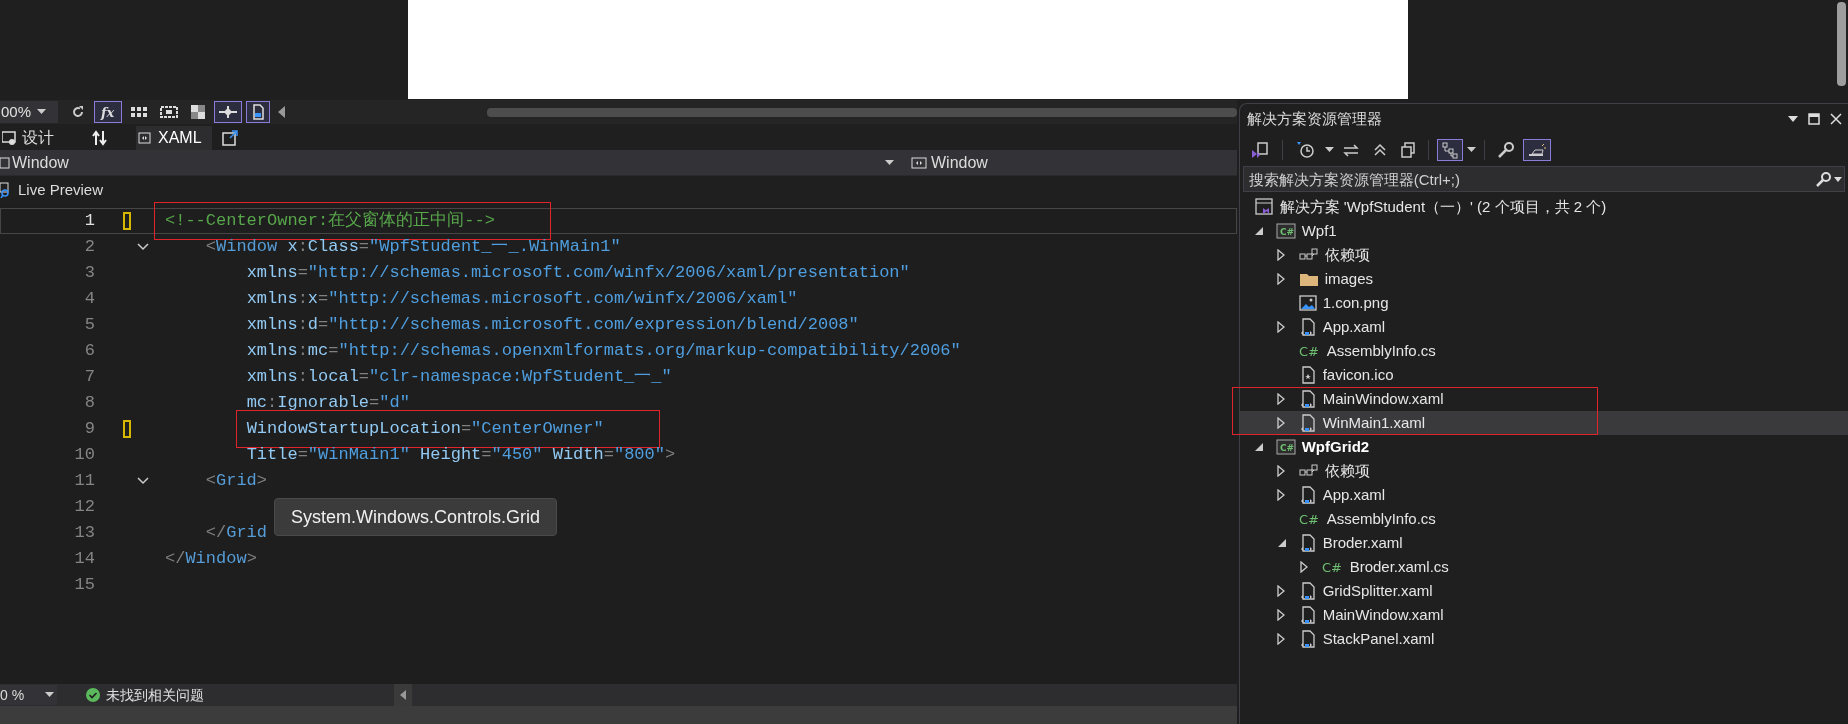 The image size is (1848, 724). What do you see at coordinates (89, 247) in the screenshot?
I see `line-number: 2` at bounding box center [89, 247].